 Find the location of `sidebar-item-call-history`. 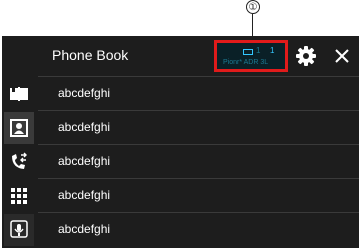

sidebar-item-call-history is located at coordinates (19, 162).